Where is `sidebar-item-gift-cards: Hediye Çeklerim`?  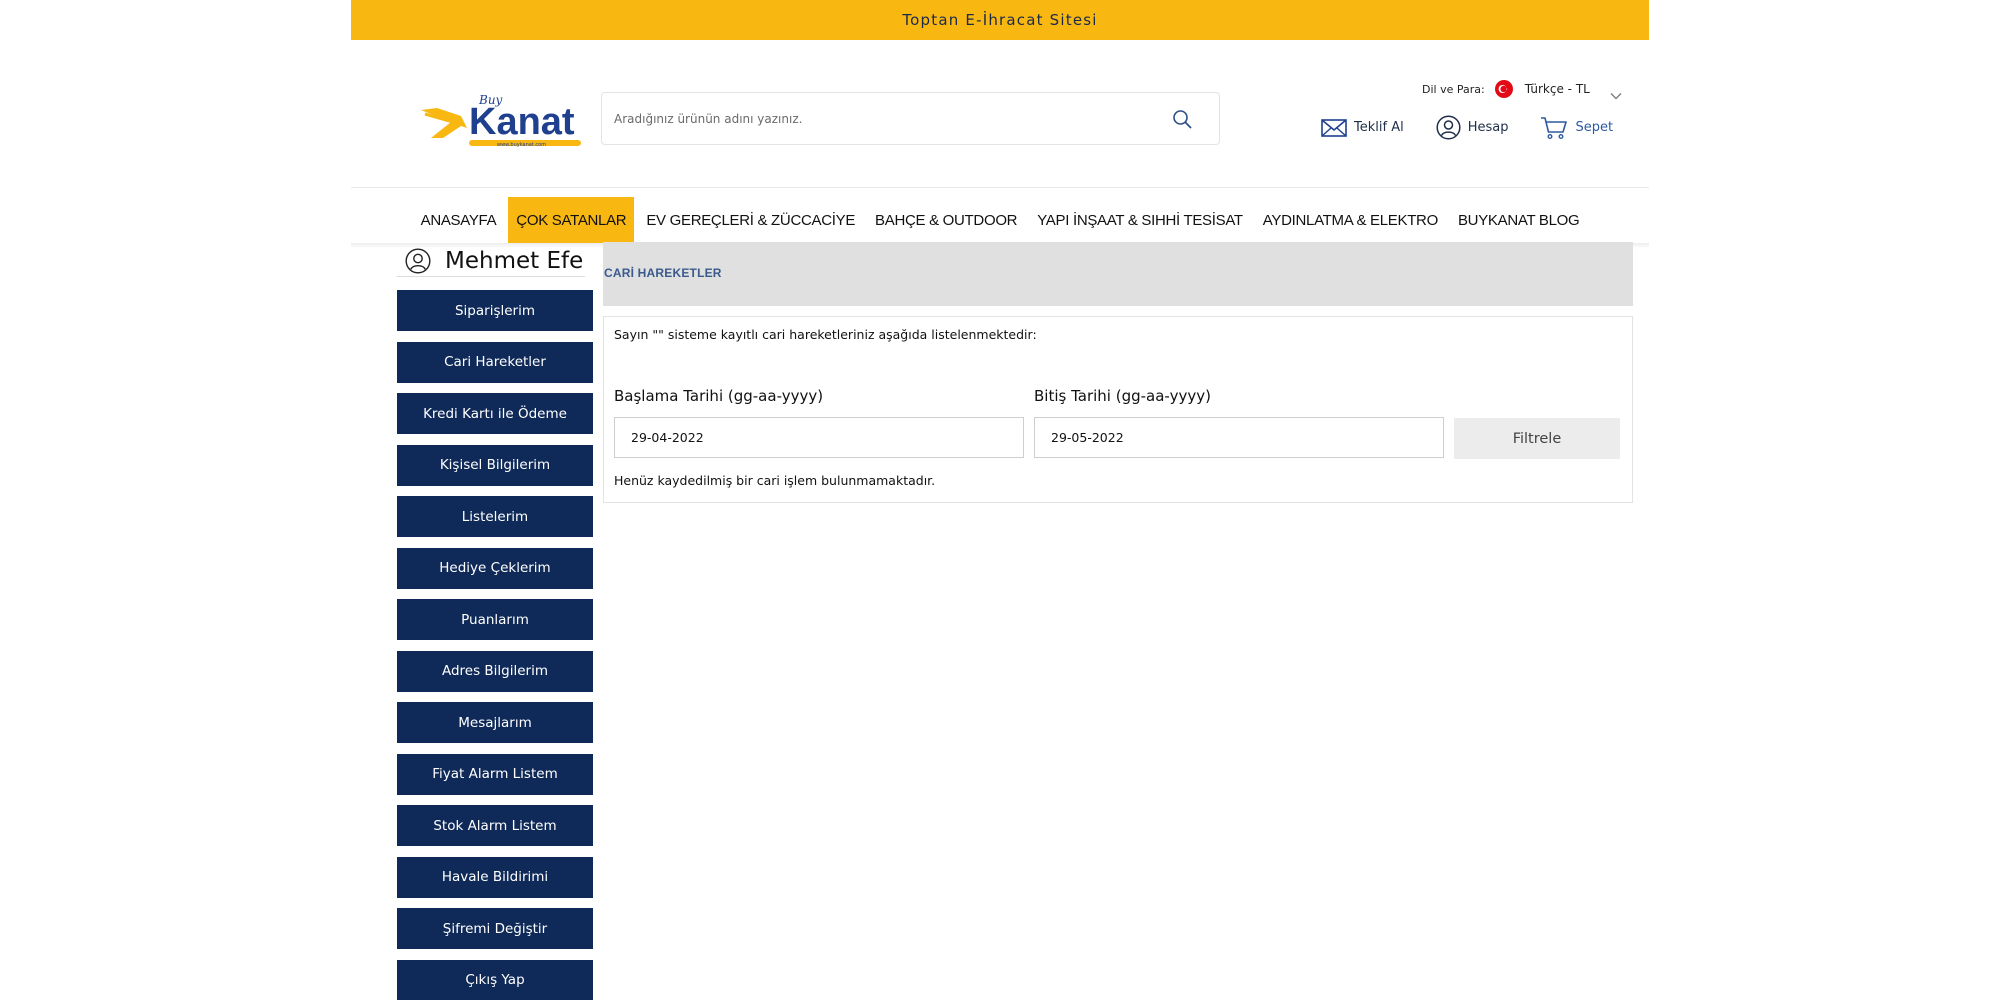 sidebar-item-gift-cards: Hediye Çeklerim is located at coordinates (495, 568).